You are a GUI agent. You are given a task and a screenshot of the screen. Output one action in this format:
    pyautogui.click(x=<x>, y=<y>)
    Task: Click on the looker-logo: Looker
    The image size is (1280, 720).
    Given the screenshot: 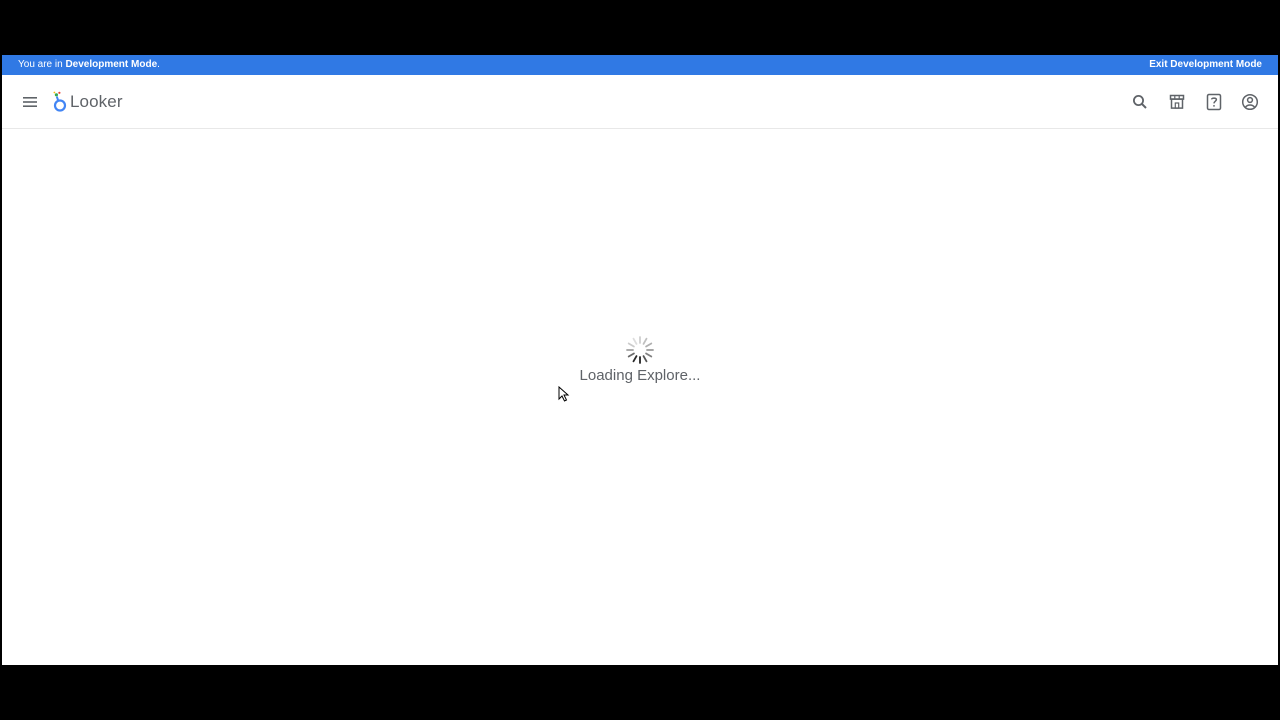 What is the action you would take?
    pyautogui.click(x=88, y=102)
    